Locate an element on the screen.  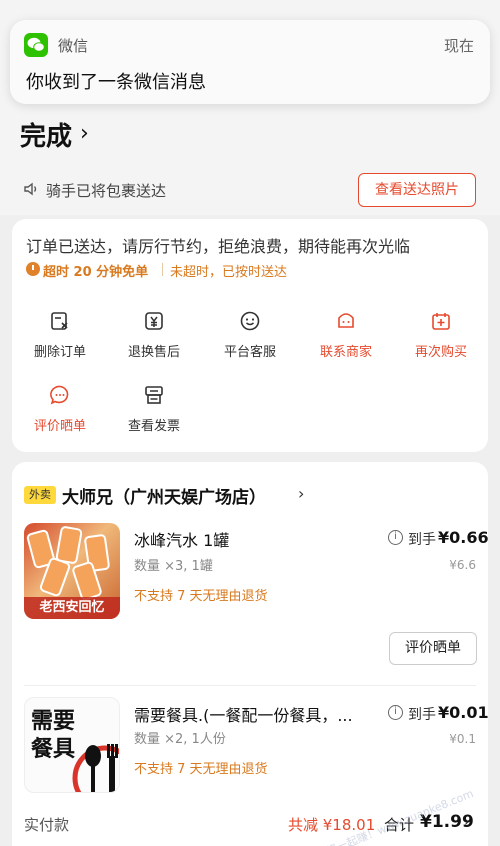
clock-icon is located at coordinates (33, 269).